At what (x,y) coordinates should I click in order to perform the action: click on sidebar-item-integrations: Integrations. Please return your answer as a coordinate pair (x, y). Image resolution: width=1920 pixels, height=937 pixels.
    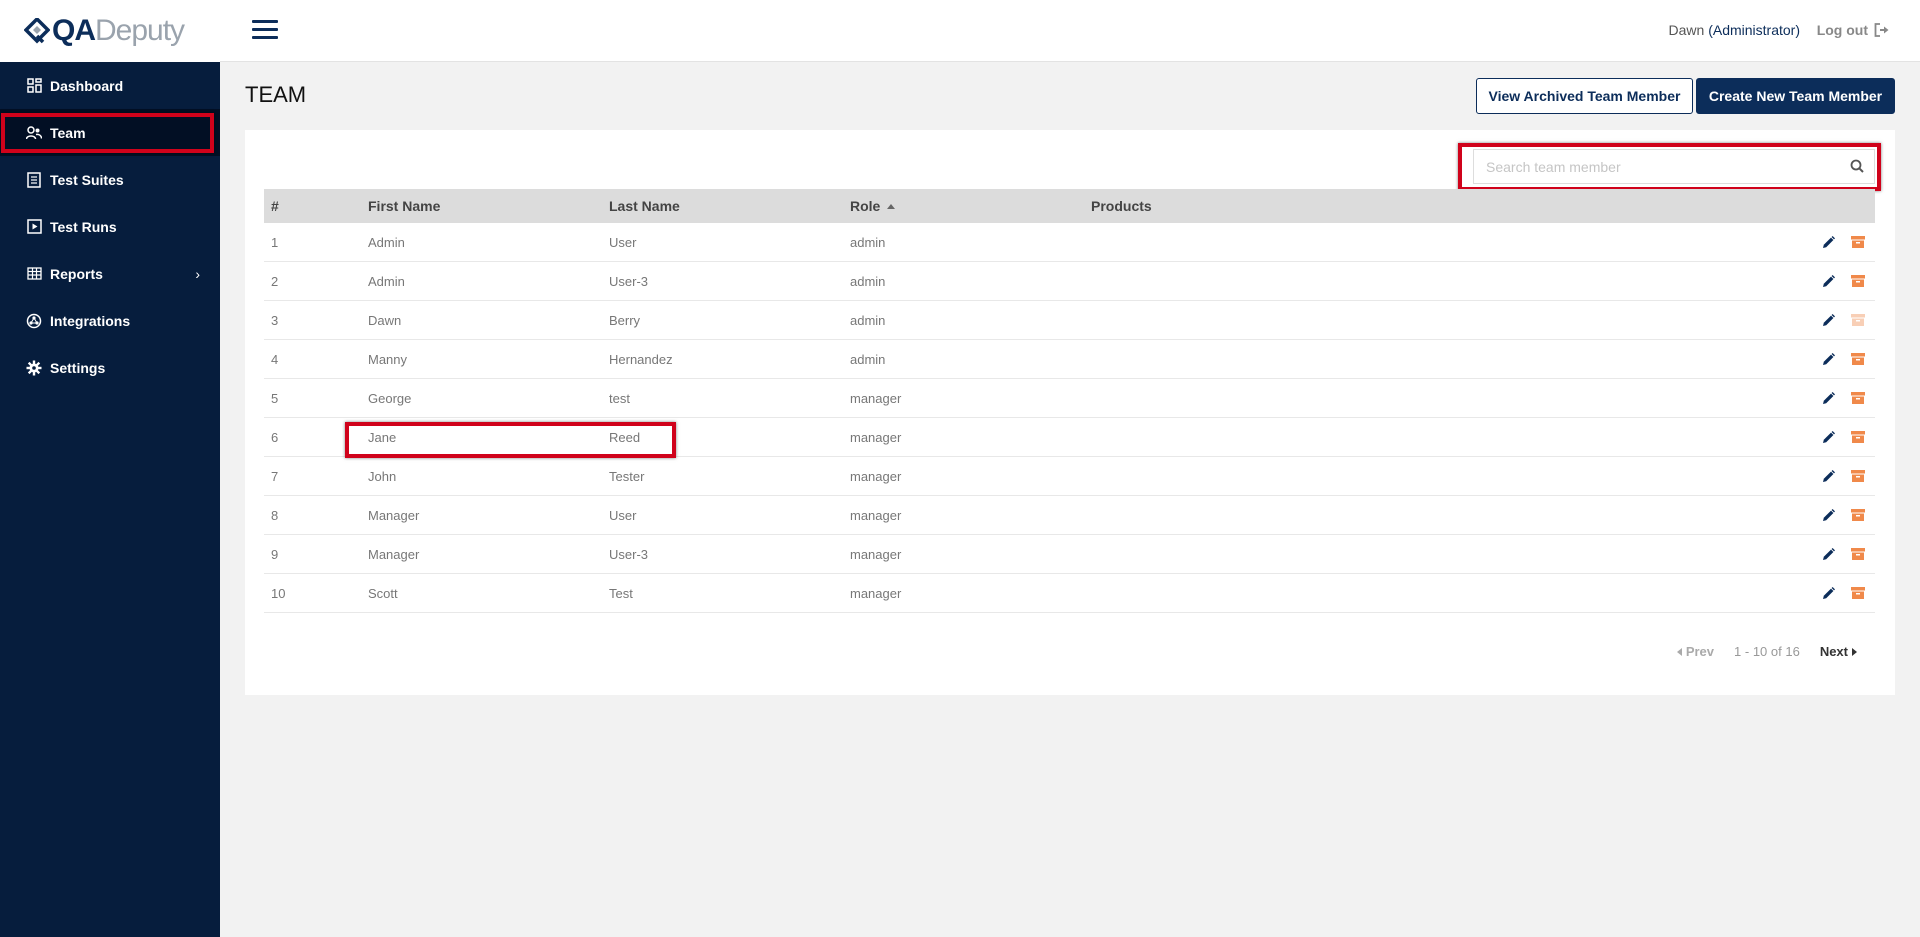
    Looking at the image, I should click on (110, 320).